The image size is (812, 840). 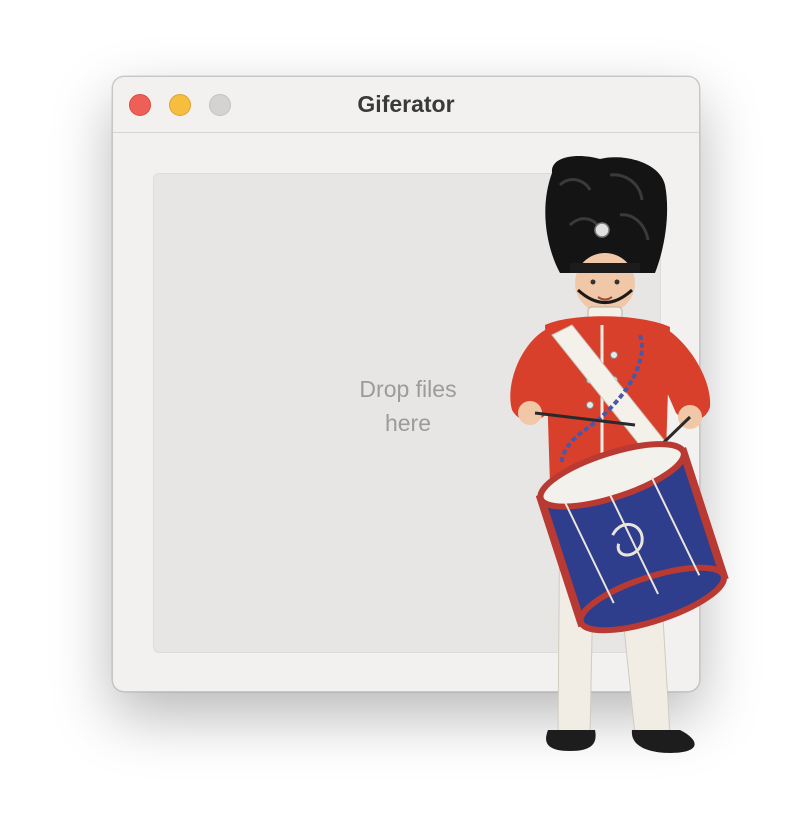 I want to click on title-bar: Giferator, so click(x=406, y=105).